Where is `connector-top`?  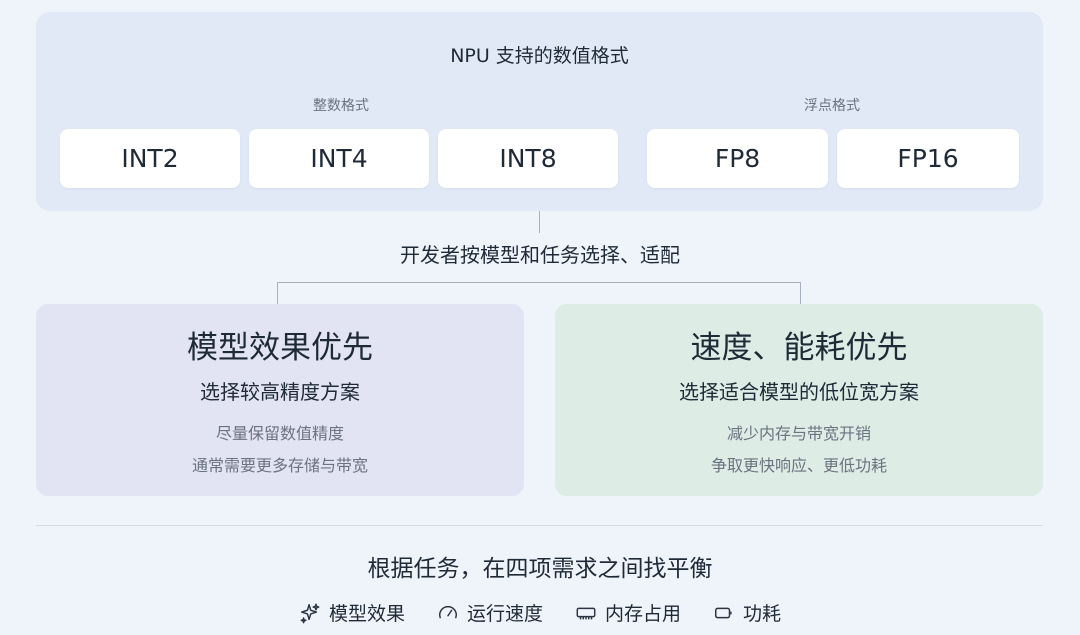 connector-top is located at coordinates (539, 222).